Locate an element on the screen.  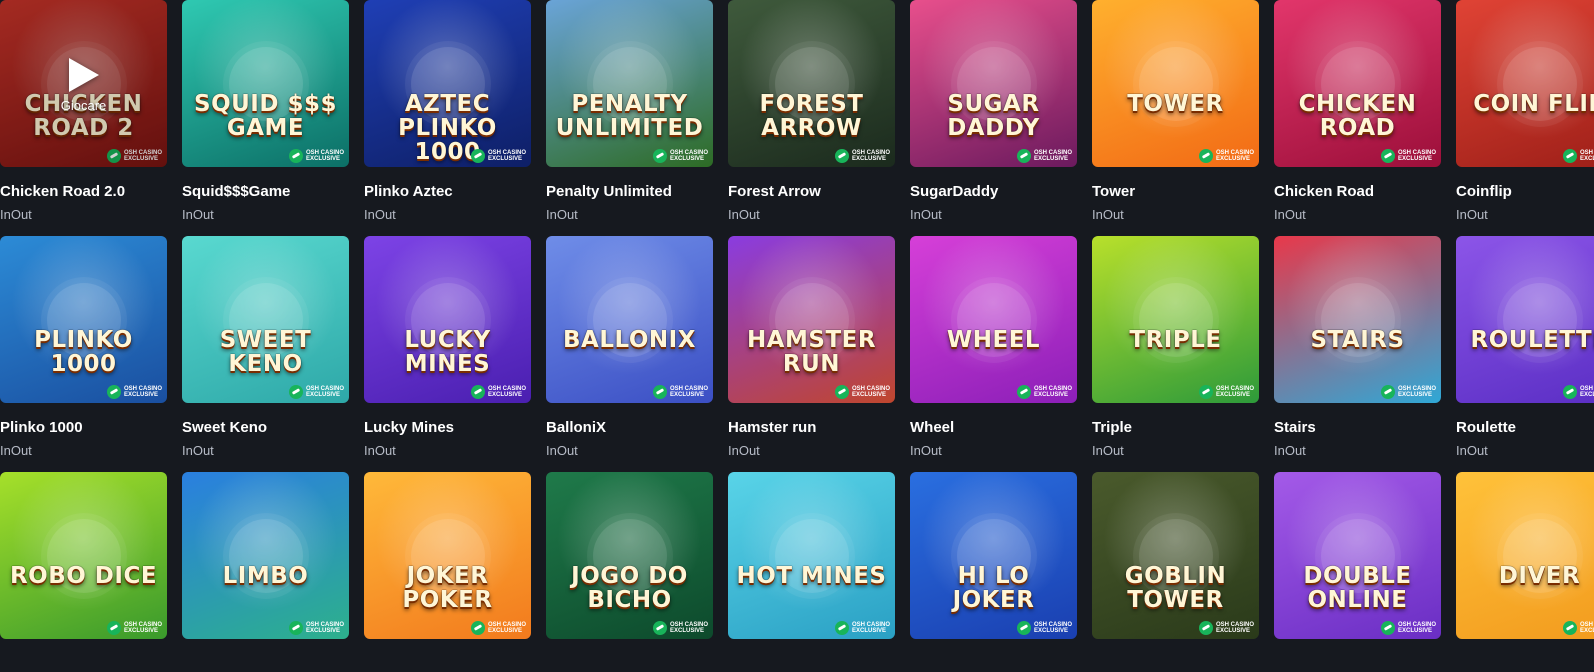
game-provider: InOut is located at coordinates (562, 450).